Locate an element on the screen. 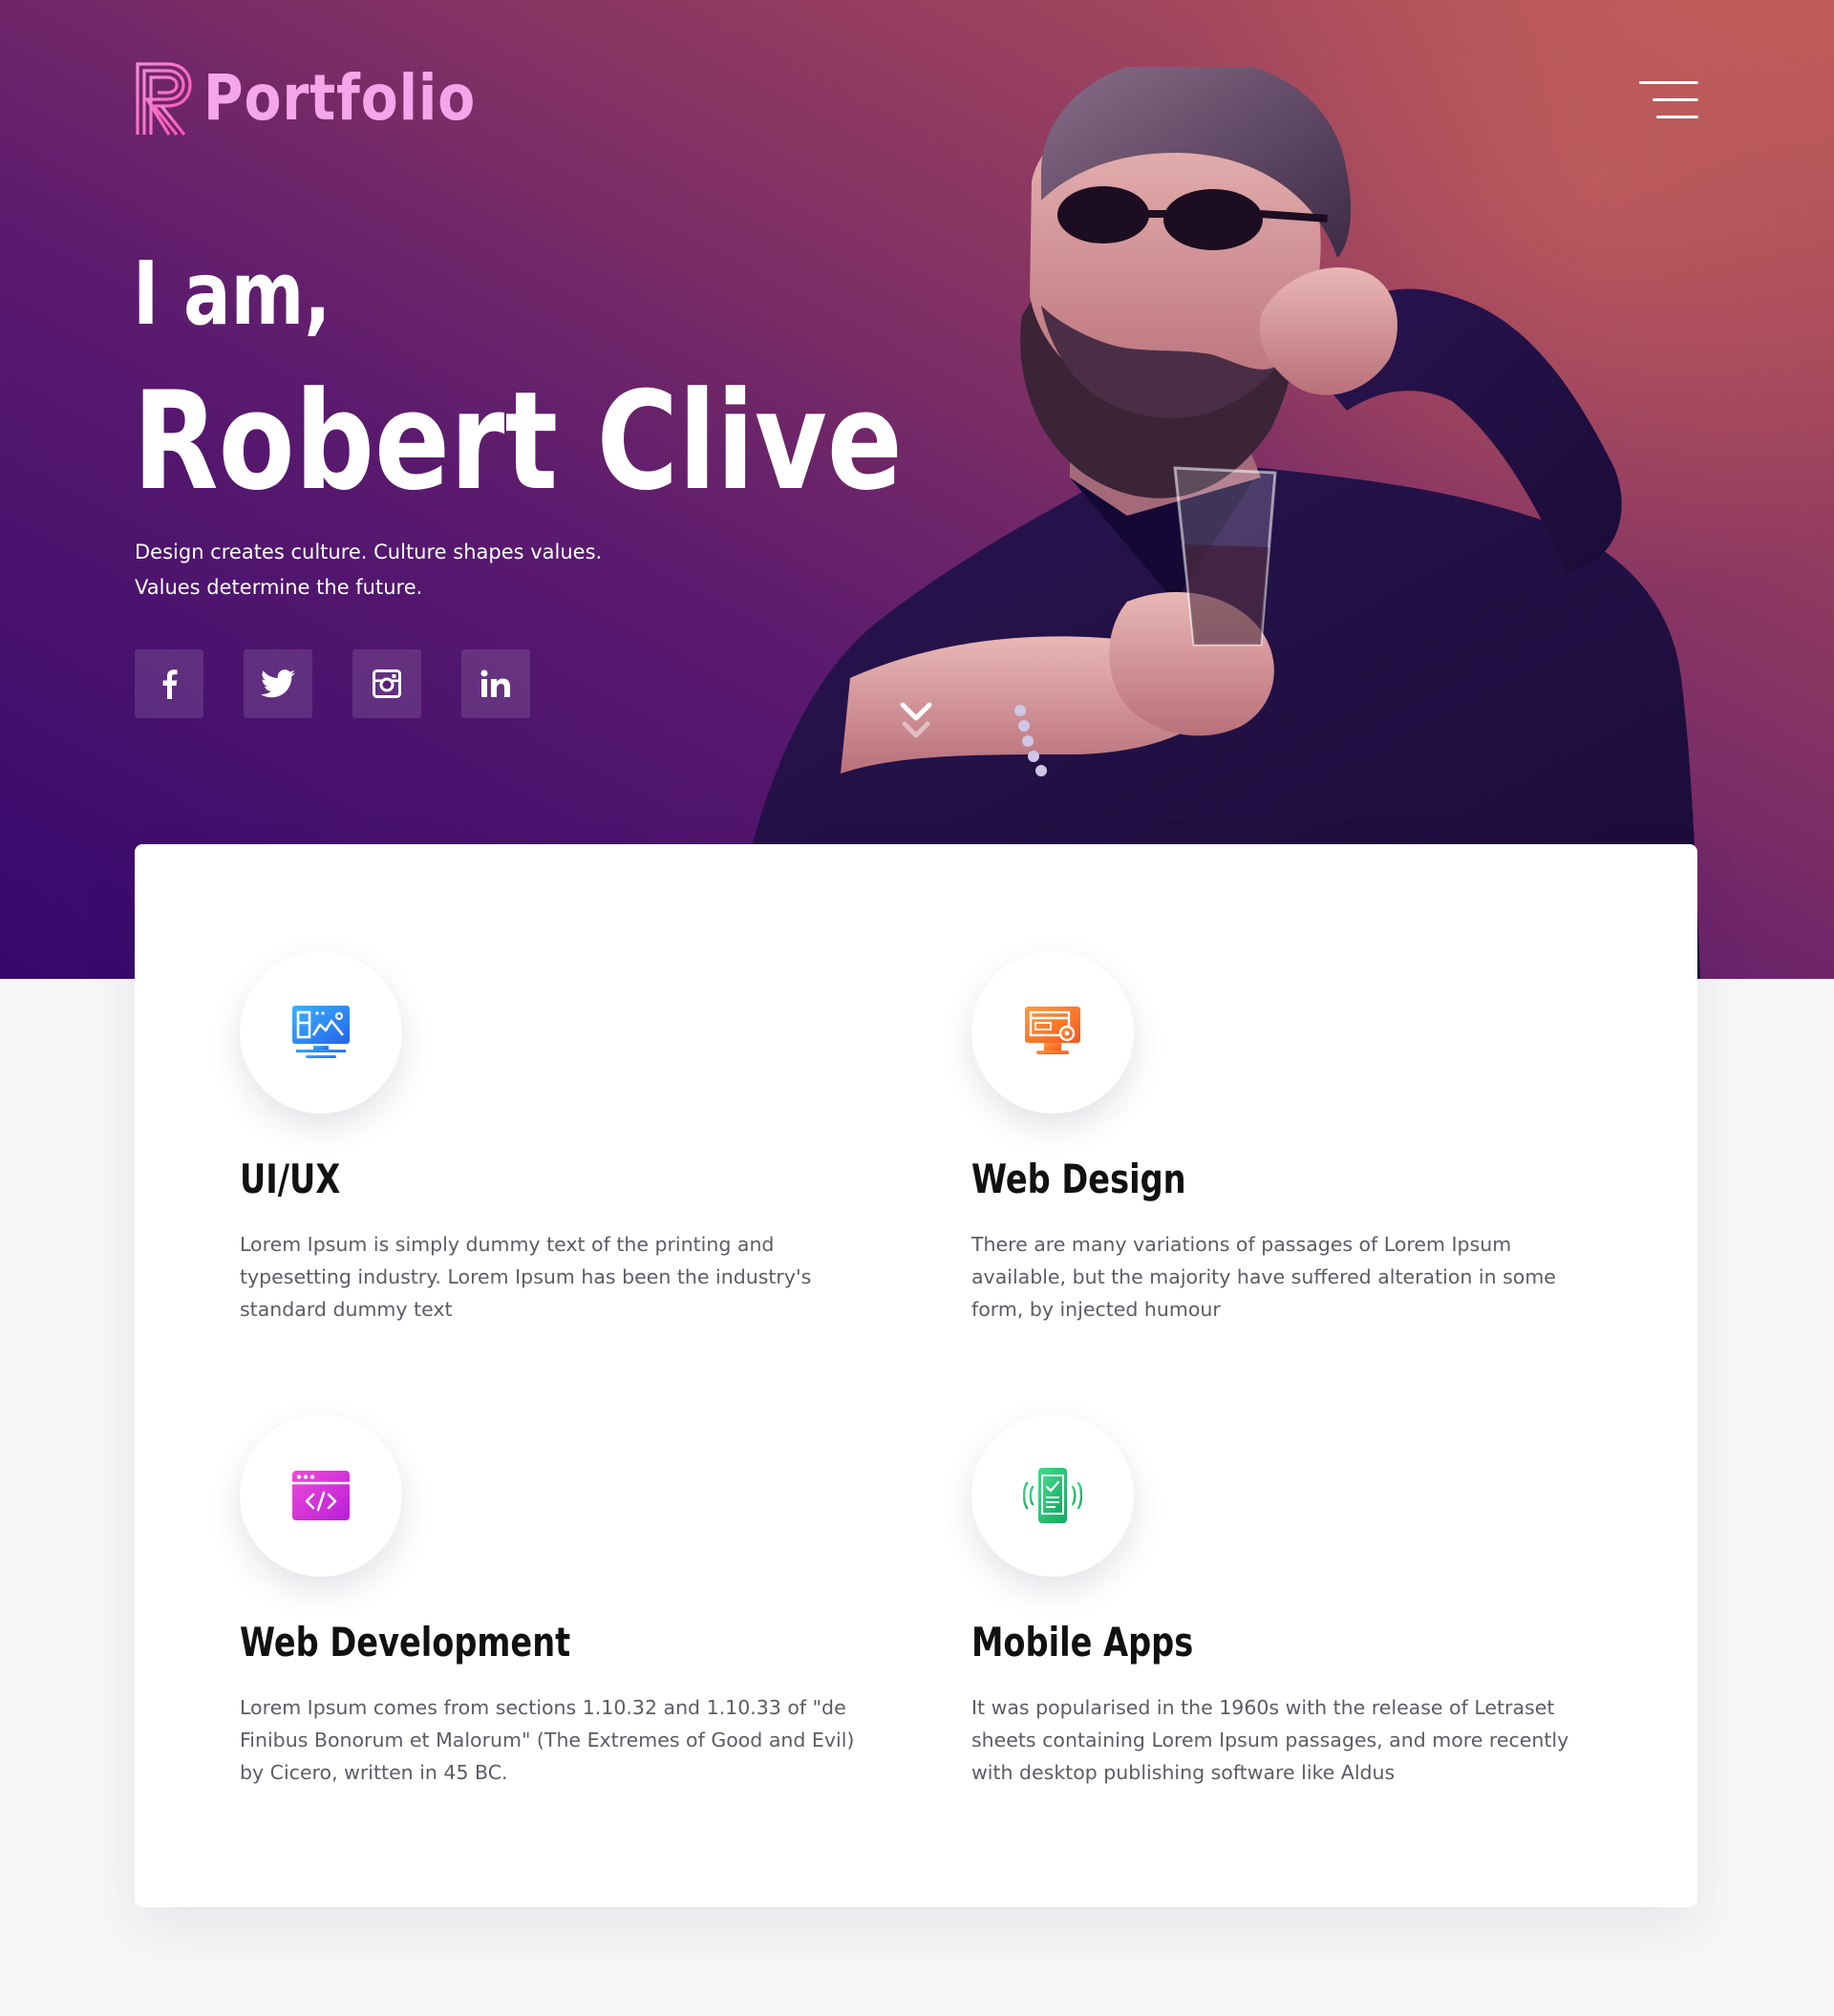 Image resolution: width=1834 pixels, height=2016 pixels. menu-button is located at coordinates (1668, 100).